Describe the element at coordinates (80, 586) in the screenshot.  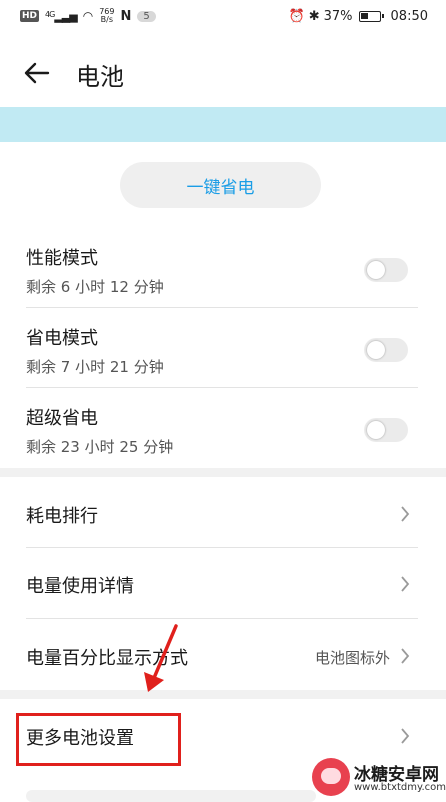
I see `menu-item-label: 电量使用详情` at that location.